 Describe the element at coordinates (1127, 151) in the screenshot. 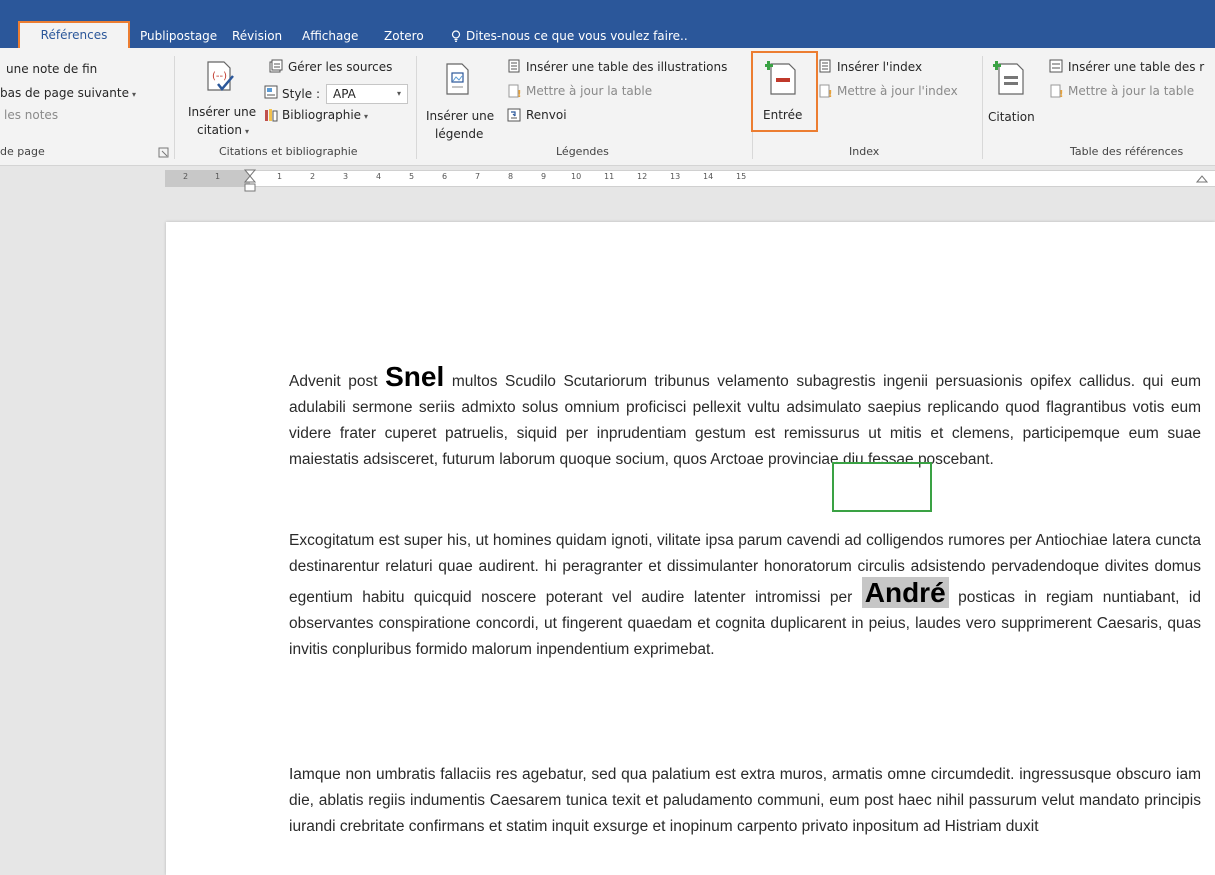

I see `table-of-authorities-group-label: Table des références` at that location.